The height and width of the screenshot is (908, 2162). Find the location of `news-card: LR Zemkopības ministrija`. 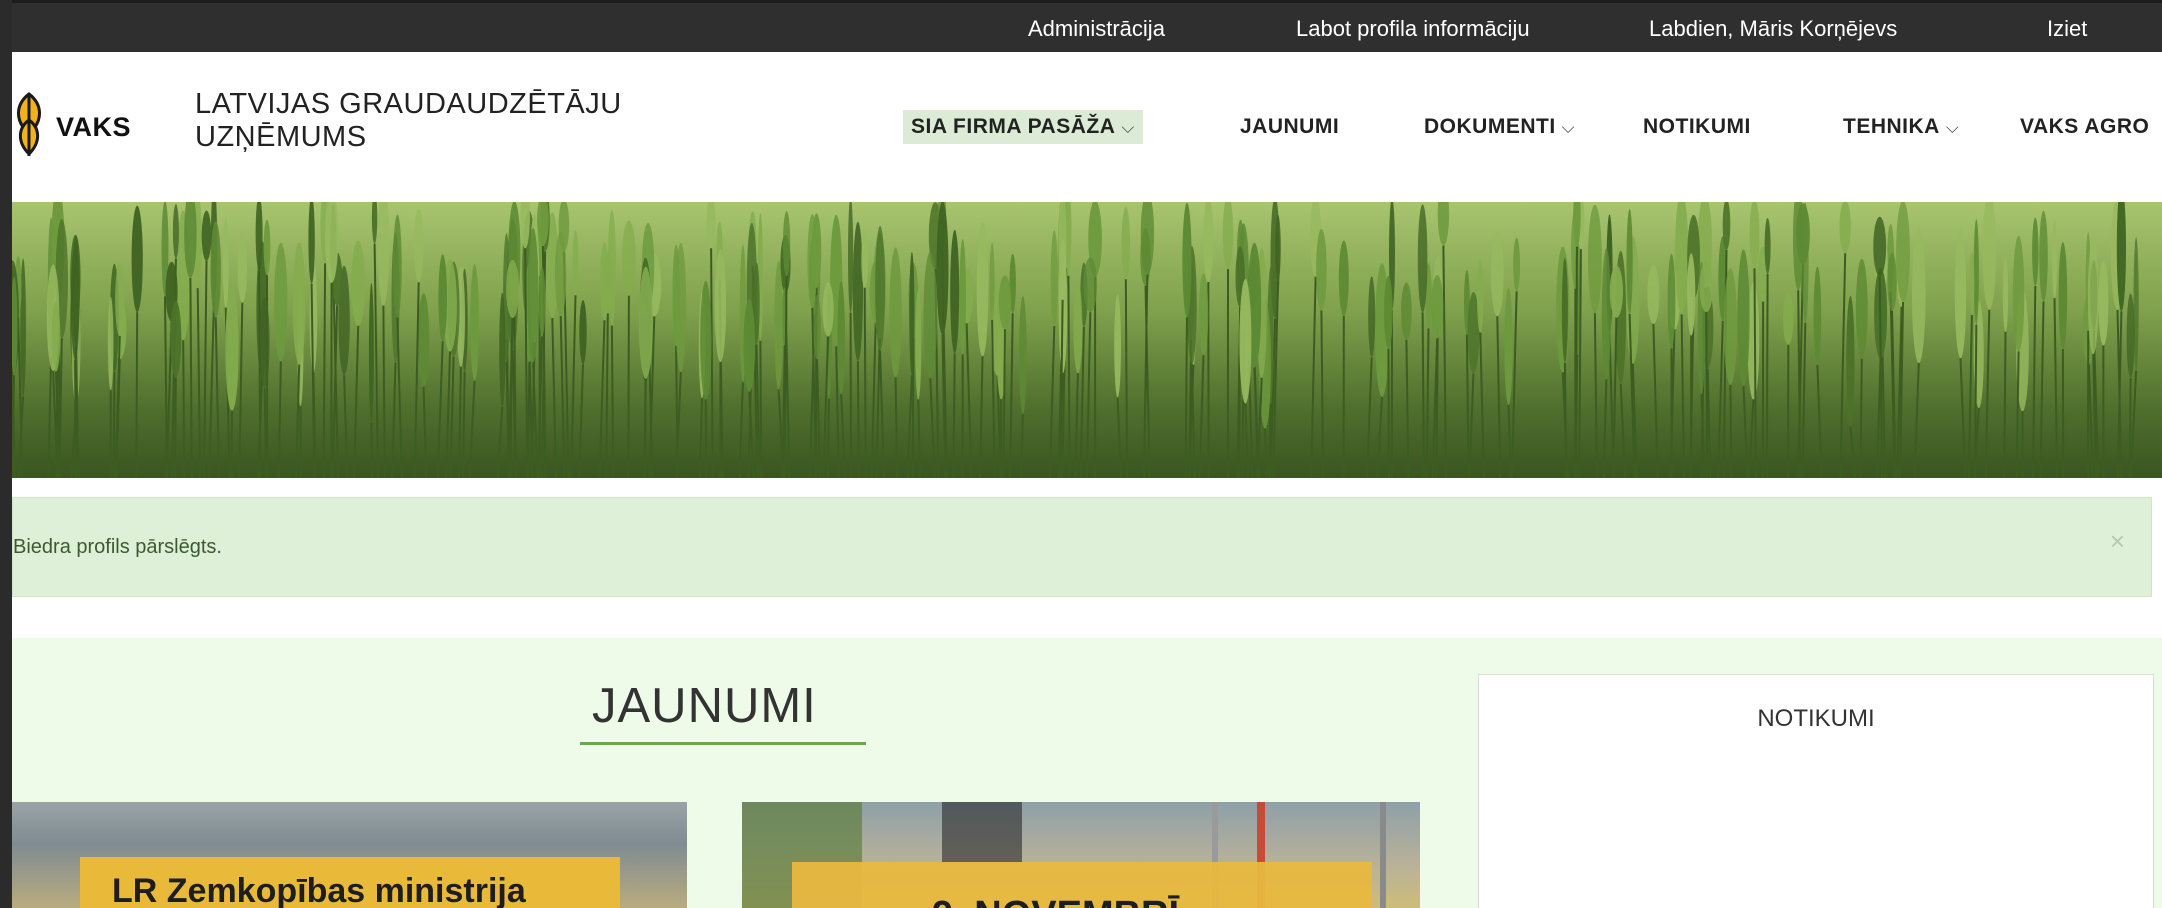

news-card: LR Zemkopības ministrija is located at coordinates (349, 855).